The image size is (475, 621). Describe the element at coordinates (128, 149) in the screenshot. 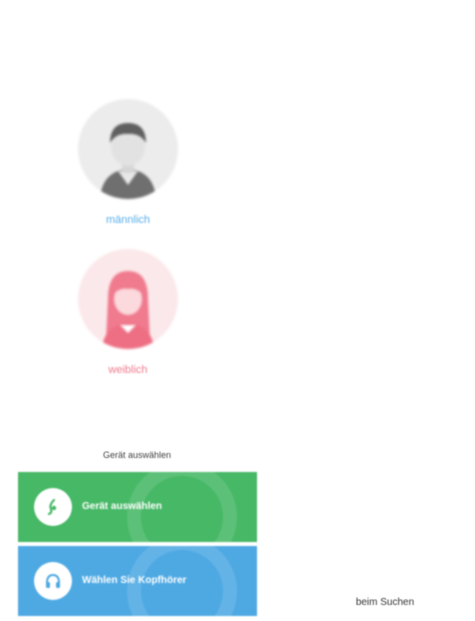

I see `male-avatar-icon` at that location.